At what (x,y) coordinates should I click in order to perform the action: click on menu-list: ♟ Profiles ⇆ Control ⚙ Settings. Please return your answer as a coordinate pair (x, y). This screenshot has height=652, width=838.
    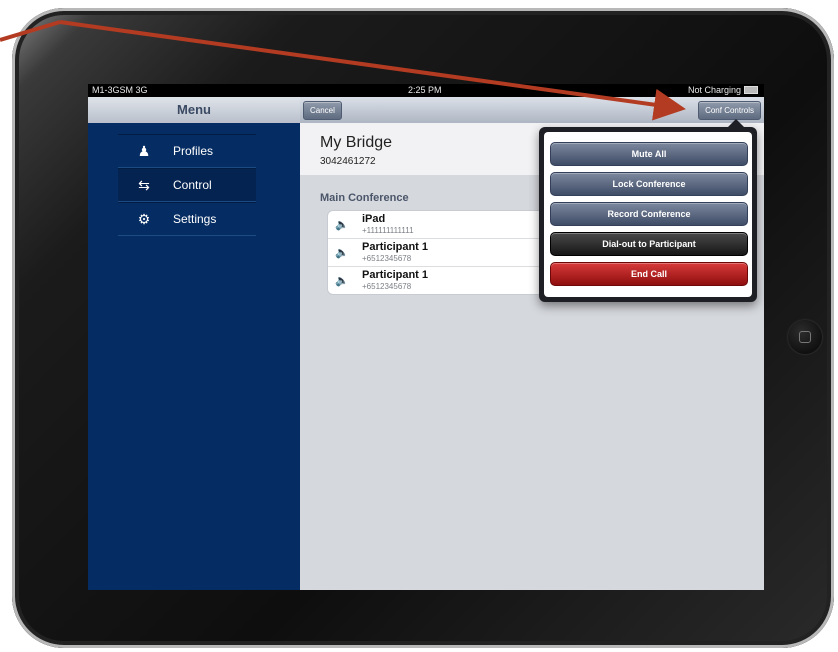
    Looking at the image, I should click on (187, 185).